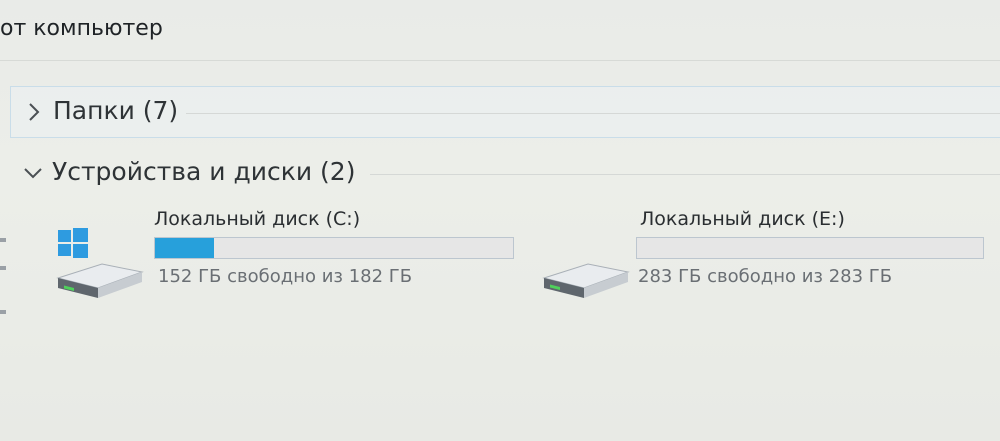 Image resolution: width=1000 pixels, height=441 pixels. Describe the element at coordinates (742, 219) in the screenshot. I see `drive-name-e: Локальный диск (E:)` at that location.